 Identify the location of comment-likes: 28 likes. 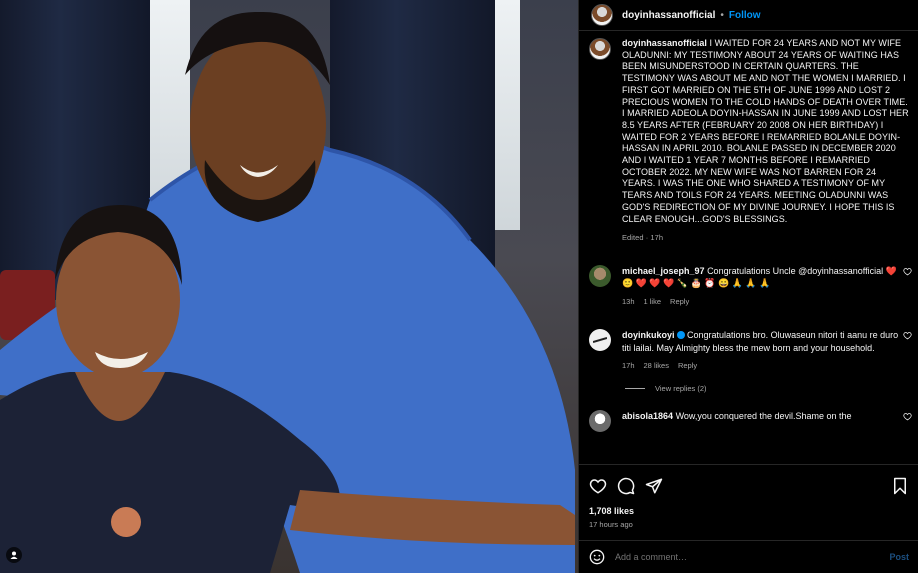
(656, 366).